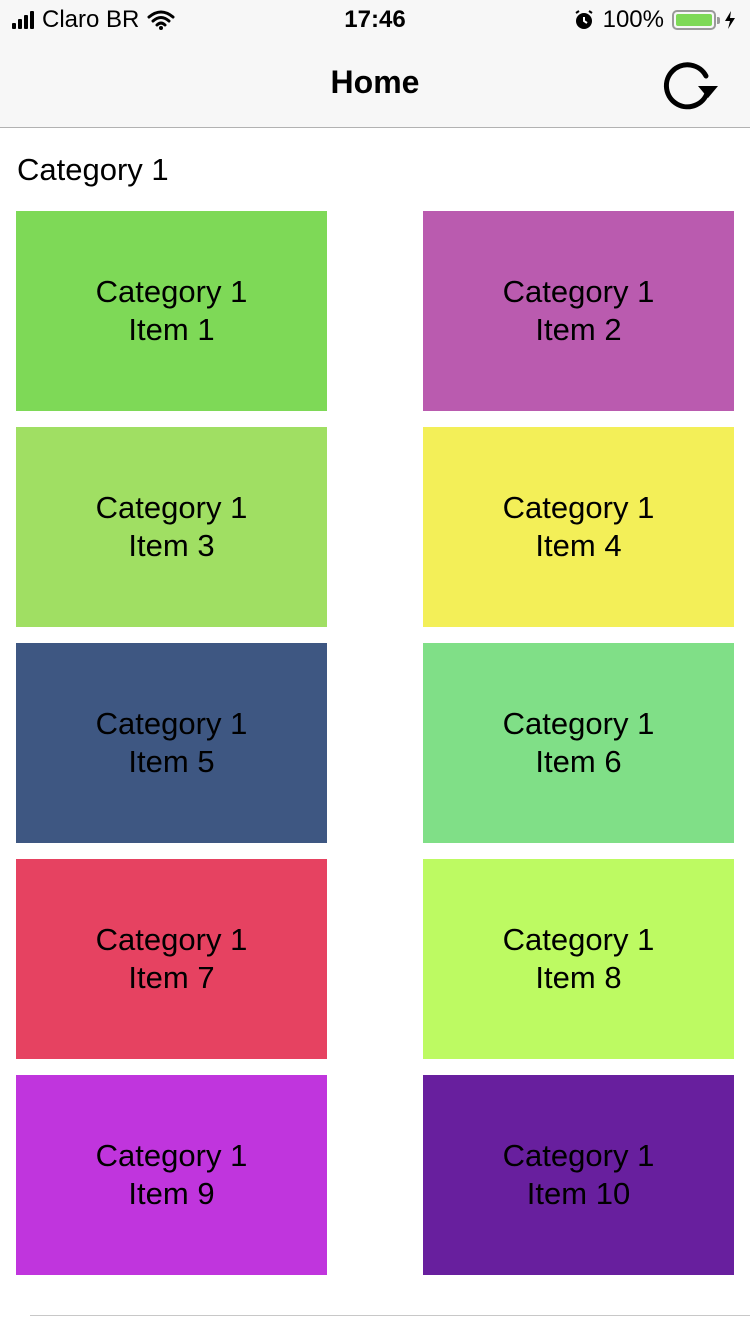  I want to click on battery-icon, so click(696, 20).